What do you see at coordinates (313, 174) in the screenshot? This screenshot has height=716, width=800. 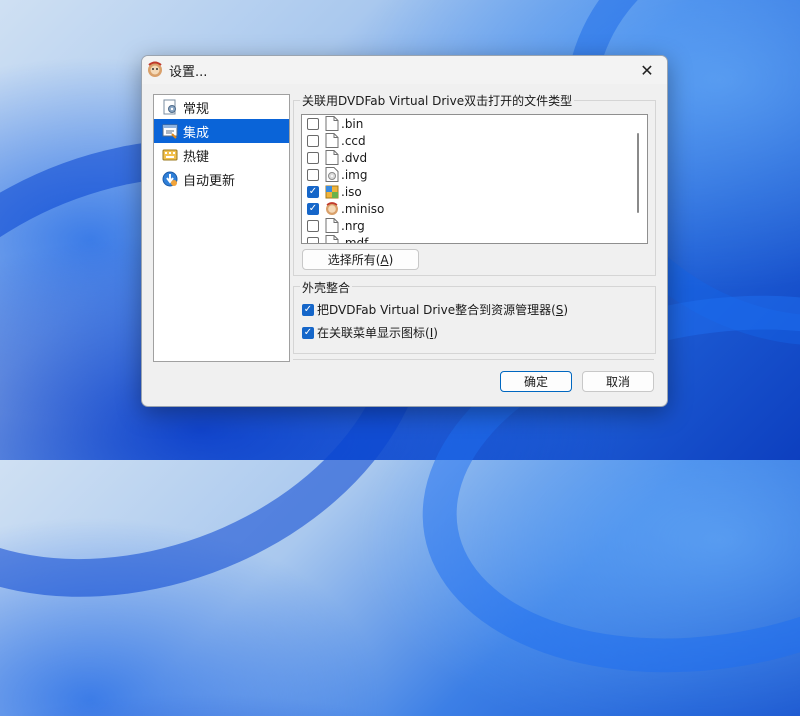 I see `checkbox-img` at bounding box center [313, 174].